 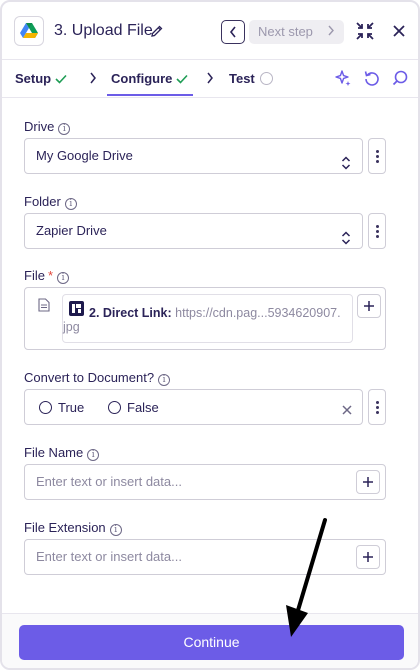 What do you see at coordinates (84, 155) in the screenshot?
I see `drive-value: My Google Drive` at bounding box center [84, 155].